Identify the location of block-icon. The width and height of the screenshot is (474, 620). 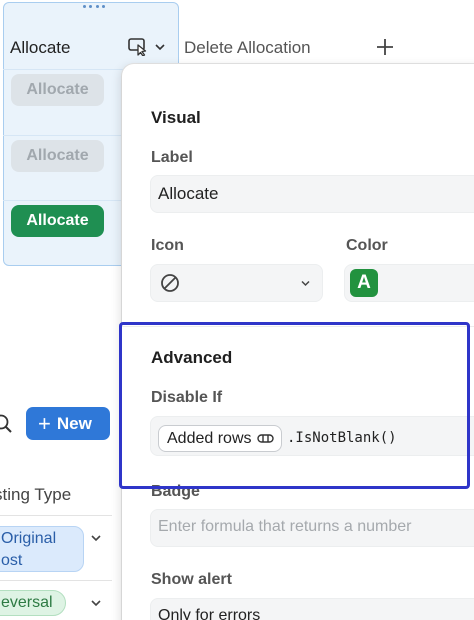
(170, 283).